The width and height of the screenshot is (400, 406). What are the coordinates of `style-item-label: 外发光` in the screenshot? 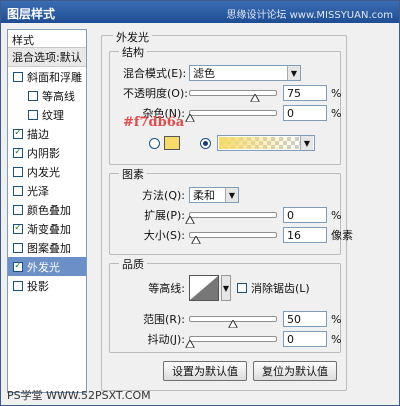 It's located at (43, 267).